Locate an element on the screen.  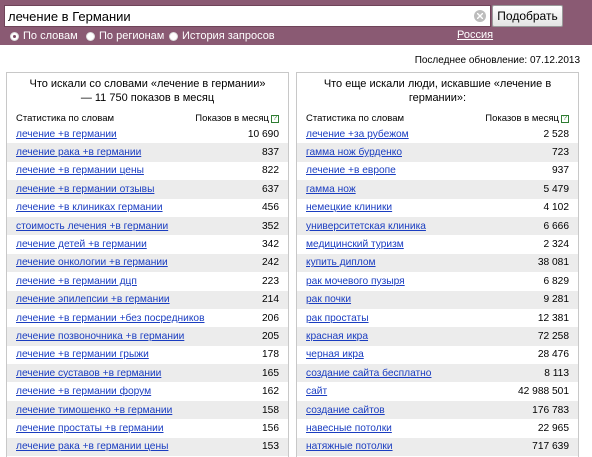
mode-by-regions: По регионам is located at coordinates (125, 36).